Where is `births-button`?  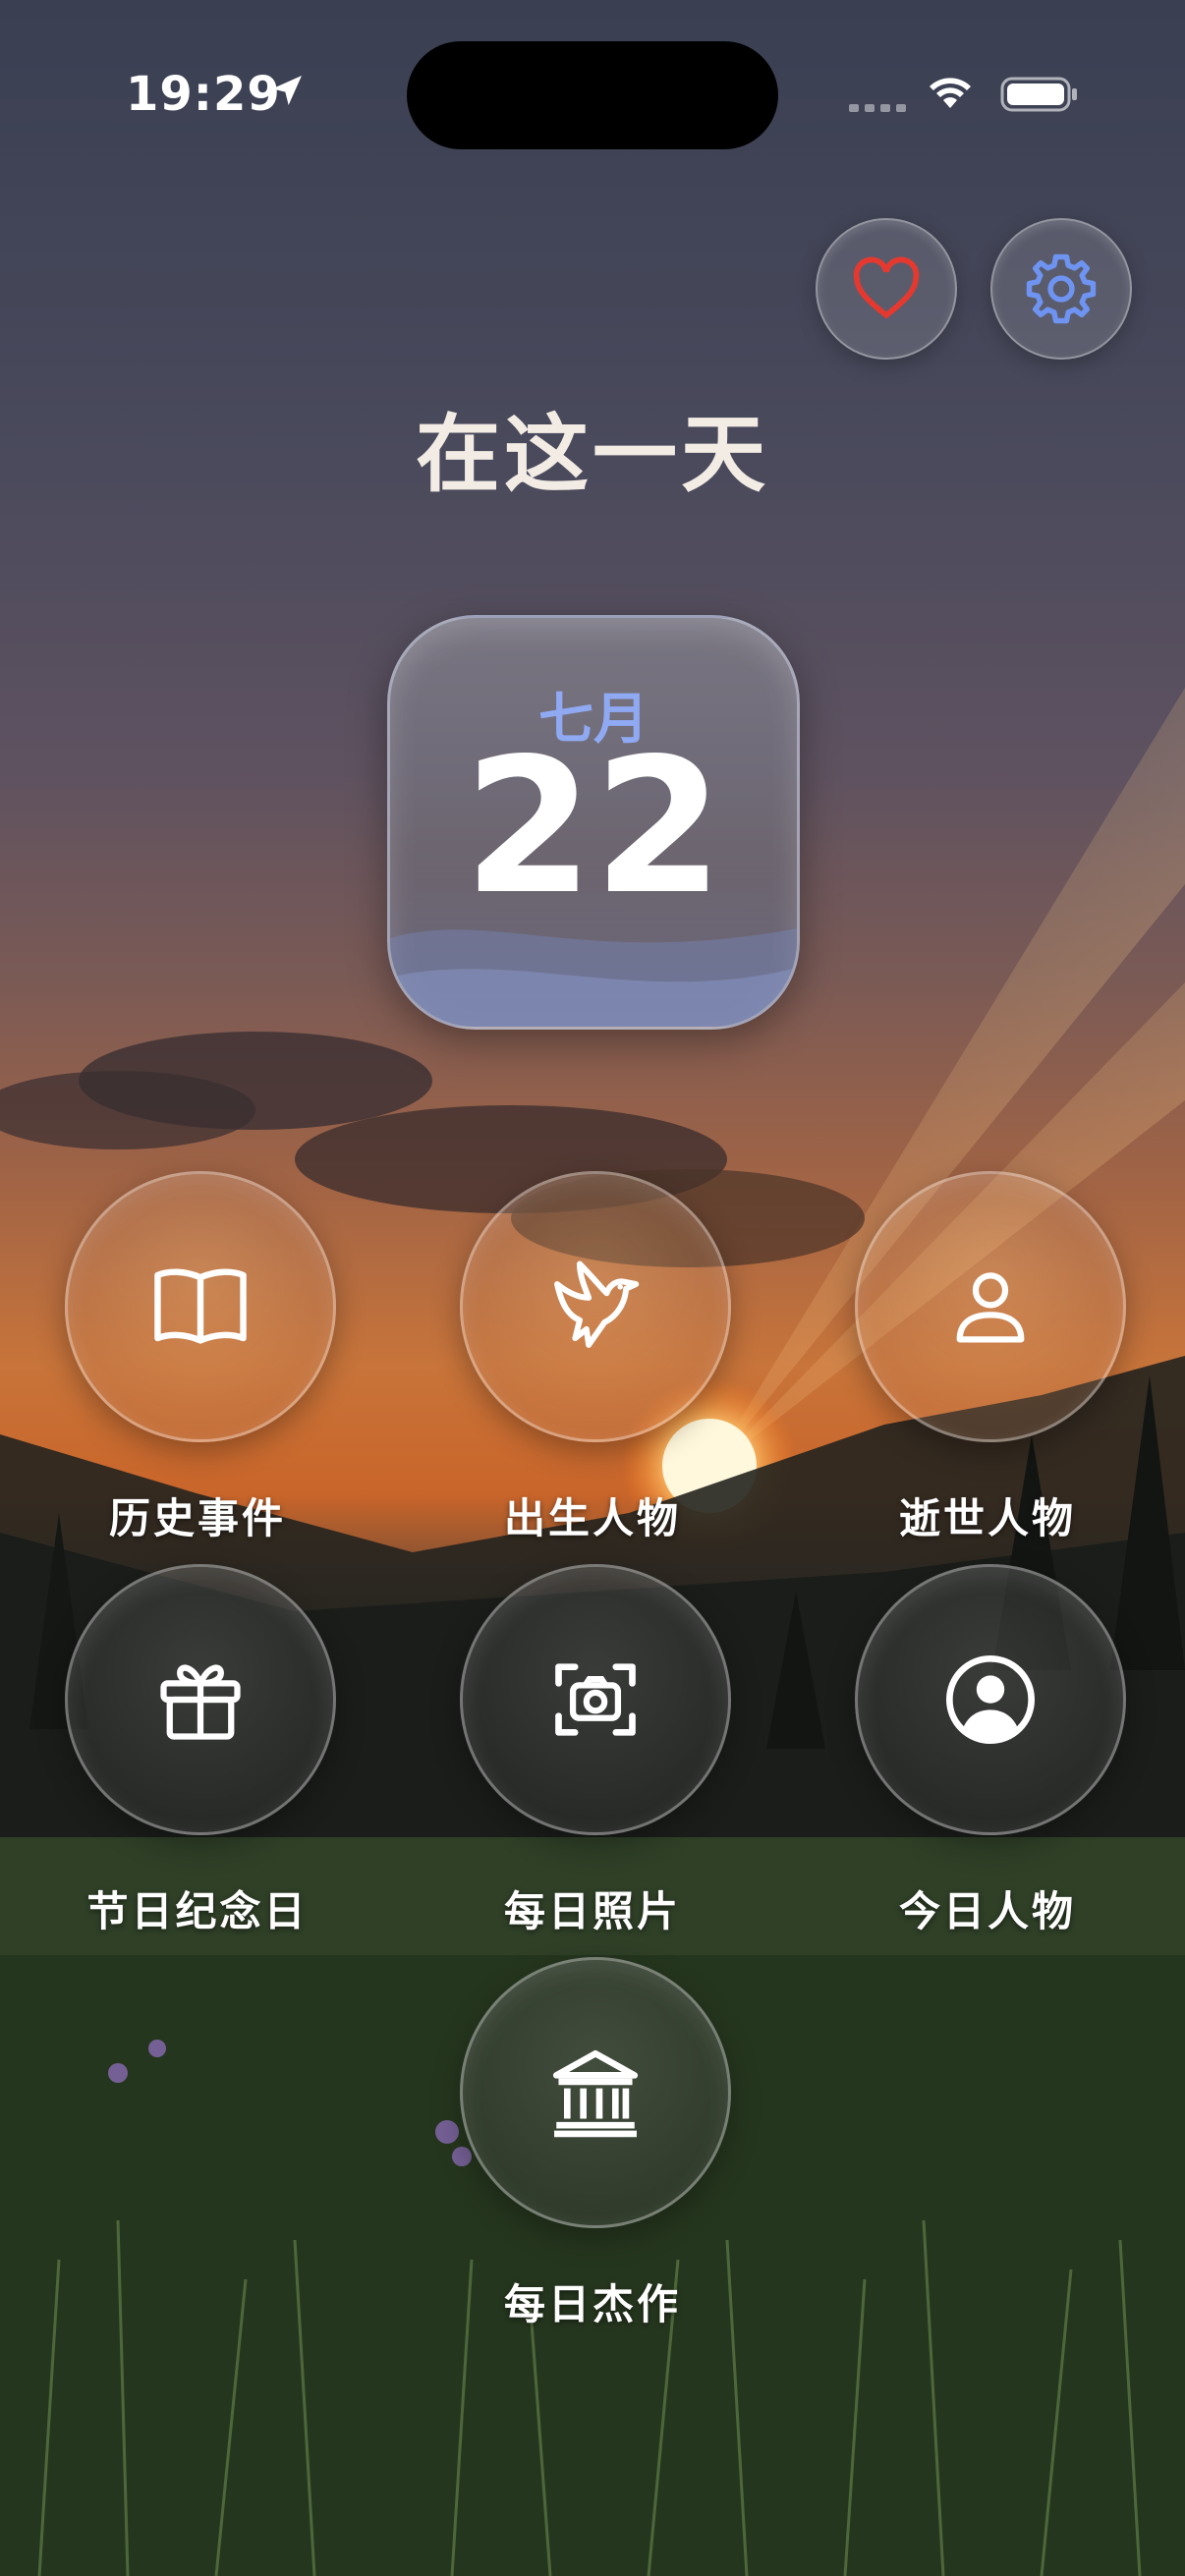
births-button is located at coordinates (596, 1306).